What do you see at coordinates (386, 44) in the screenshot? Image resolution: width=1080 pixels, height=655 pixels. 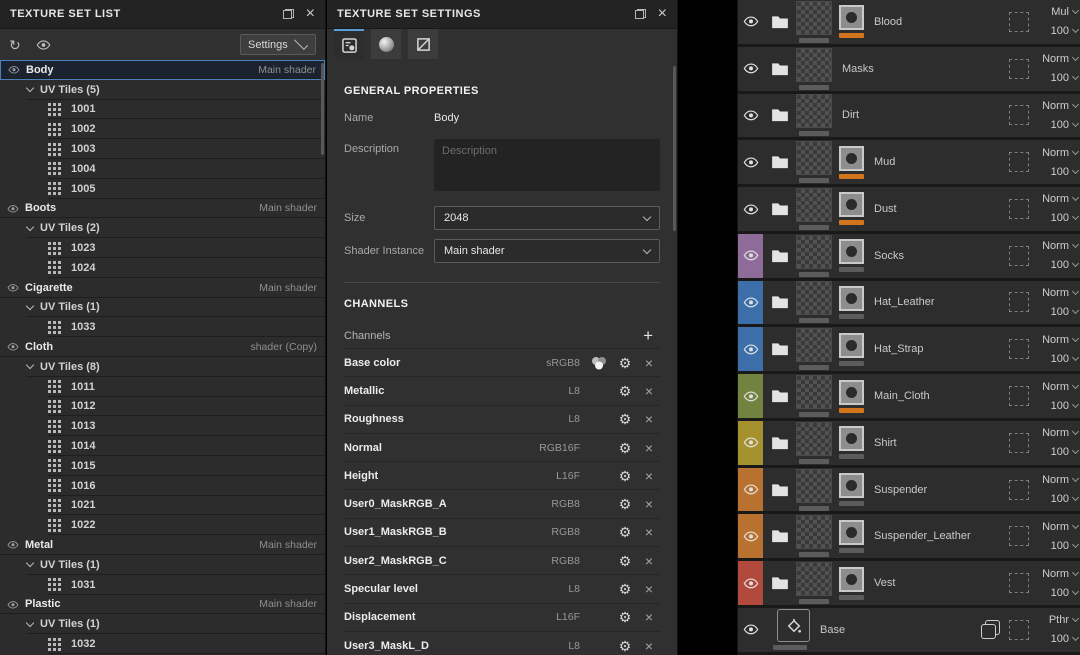 I see `tab-material-sphere` at bounding box center [386, 44].